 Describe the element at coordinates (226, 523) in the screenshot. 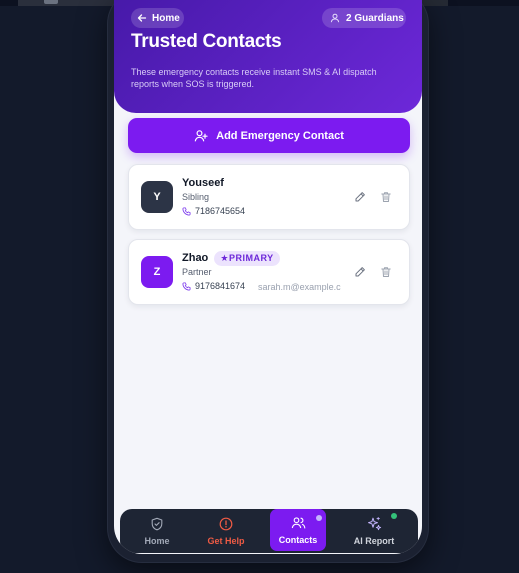

I see `alert-circle-icon` at that location.